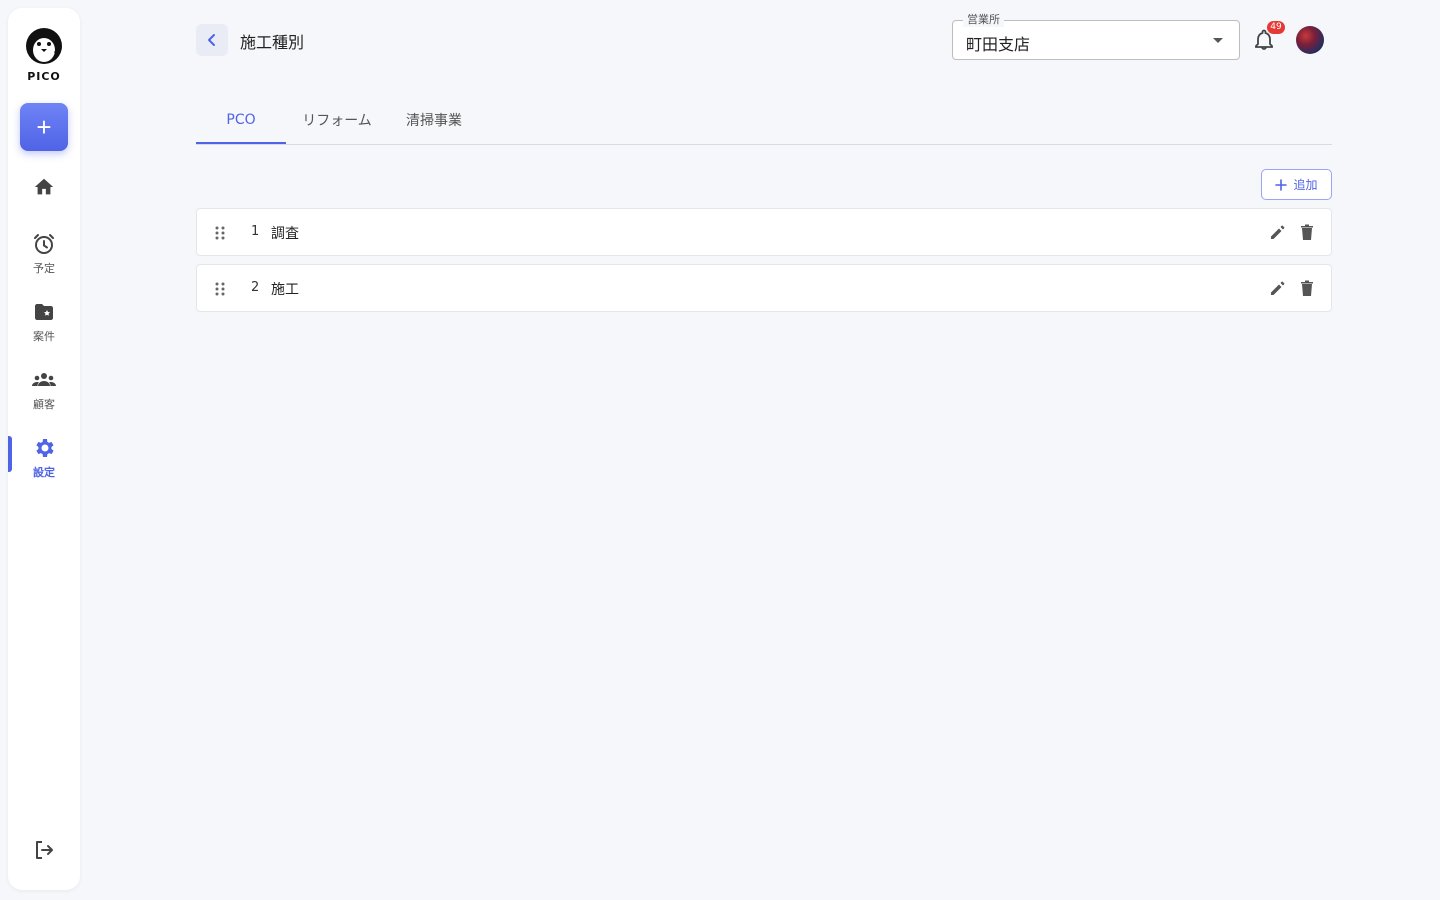 The width and height of the screenshot is (1440, 900). What do you see at coordinates (998, 44) in the screenshot?
I see `office-select-value: 町田支店` at bounding box center [998, 44].